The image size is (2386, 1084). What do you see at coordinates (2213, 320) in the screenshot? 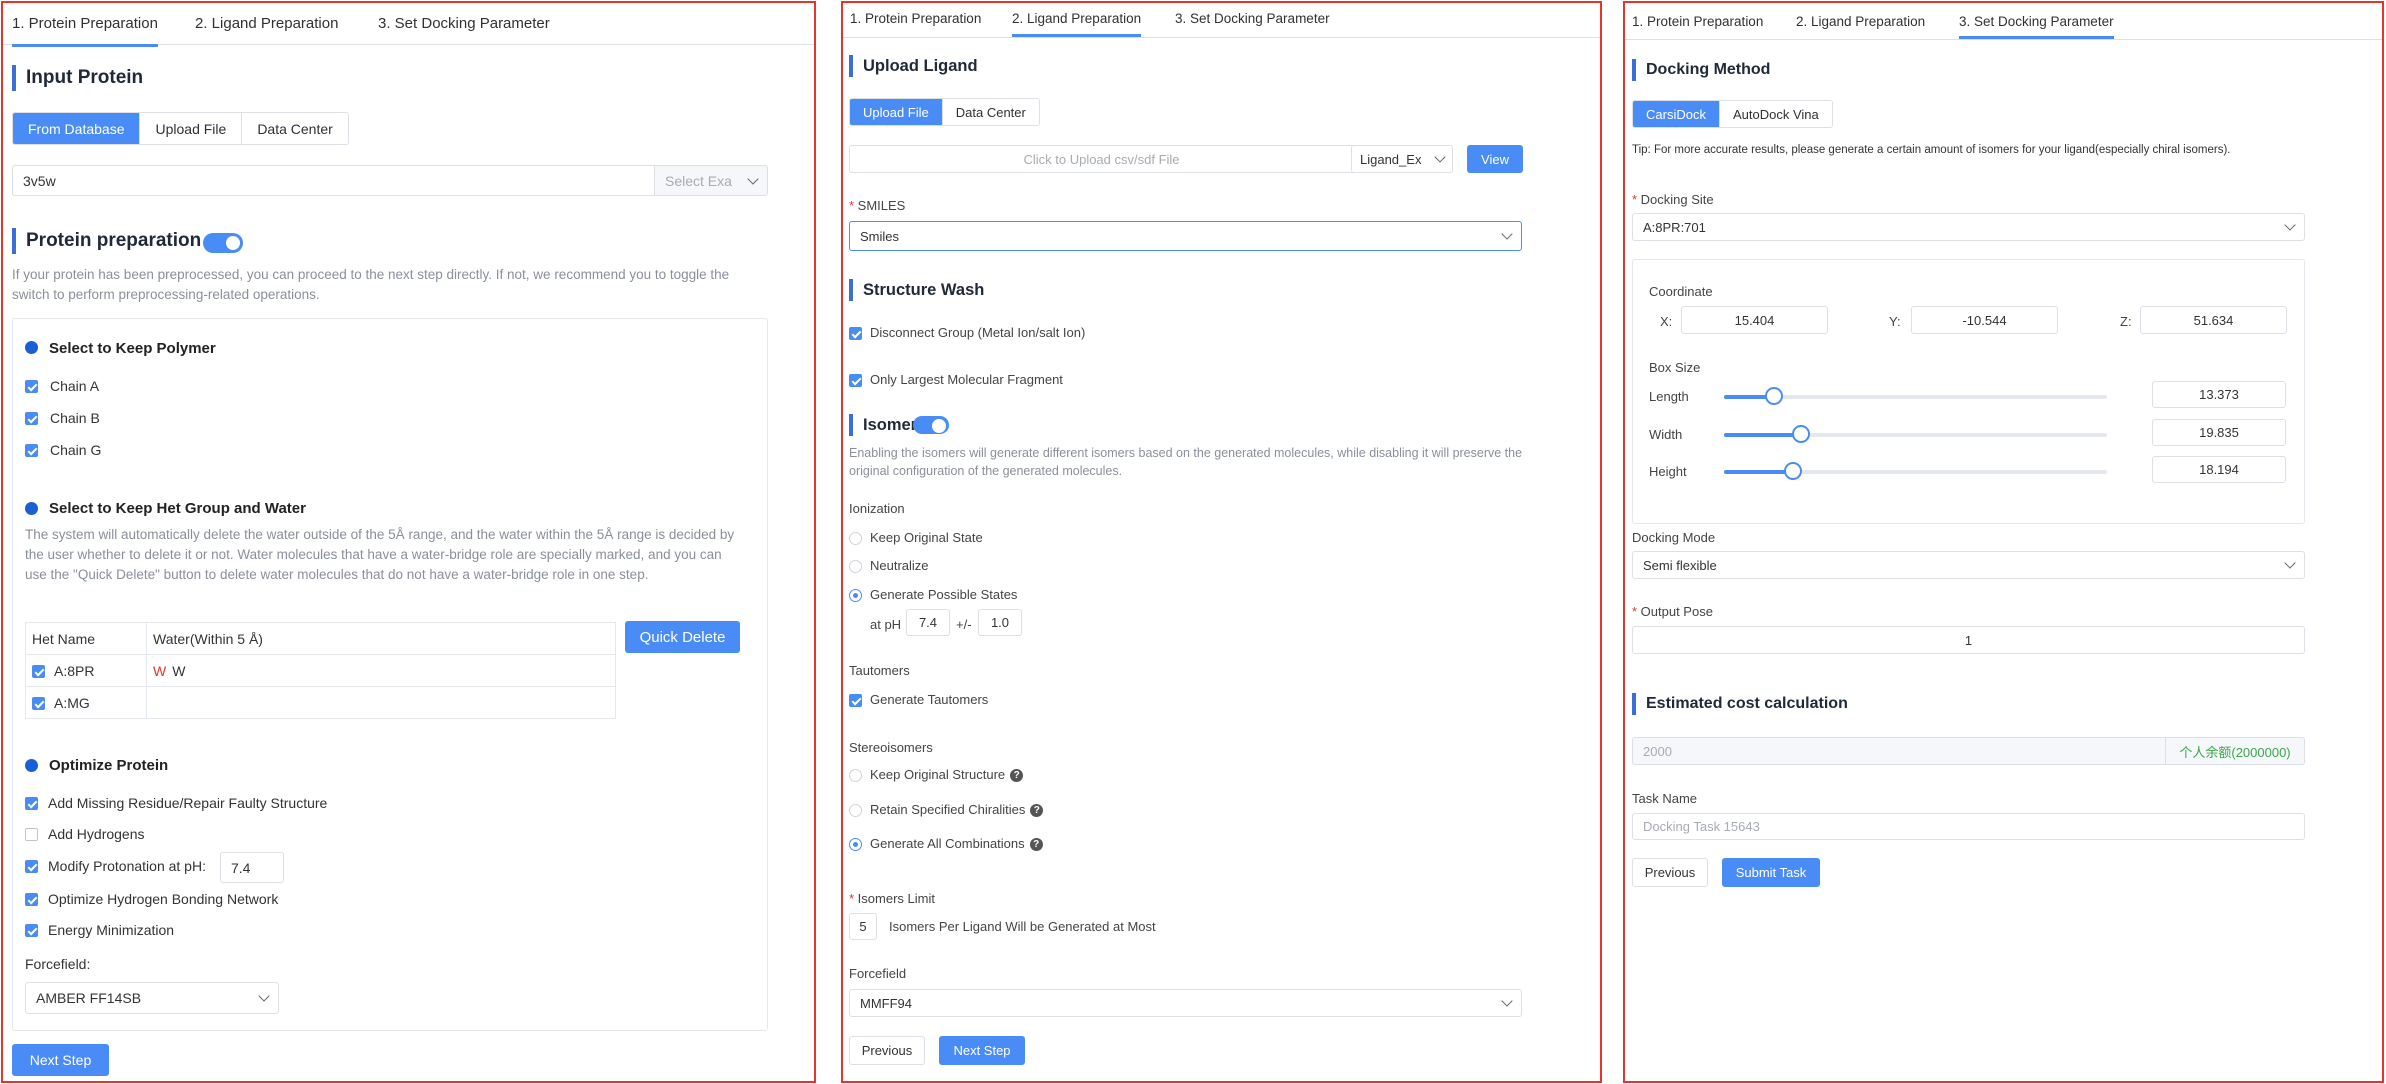
I see `coordinate-z-input: 51.634` at bounding box center [2213, 320].